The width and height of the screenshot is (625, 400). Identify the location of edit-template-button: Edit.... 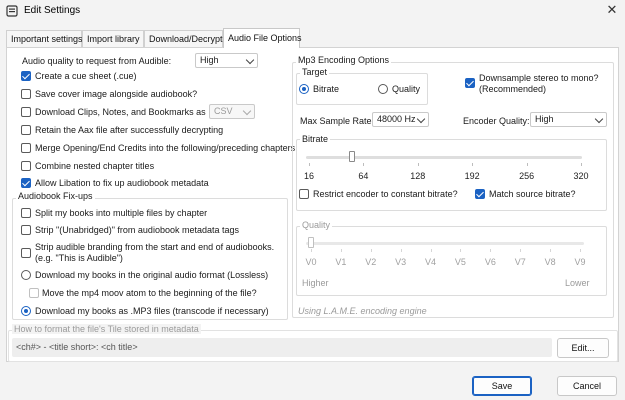
(583, 348).